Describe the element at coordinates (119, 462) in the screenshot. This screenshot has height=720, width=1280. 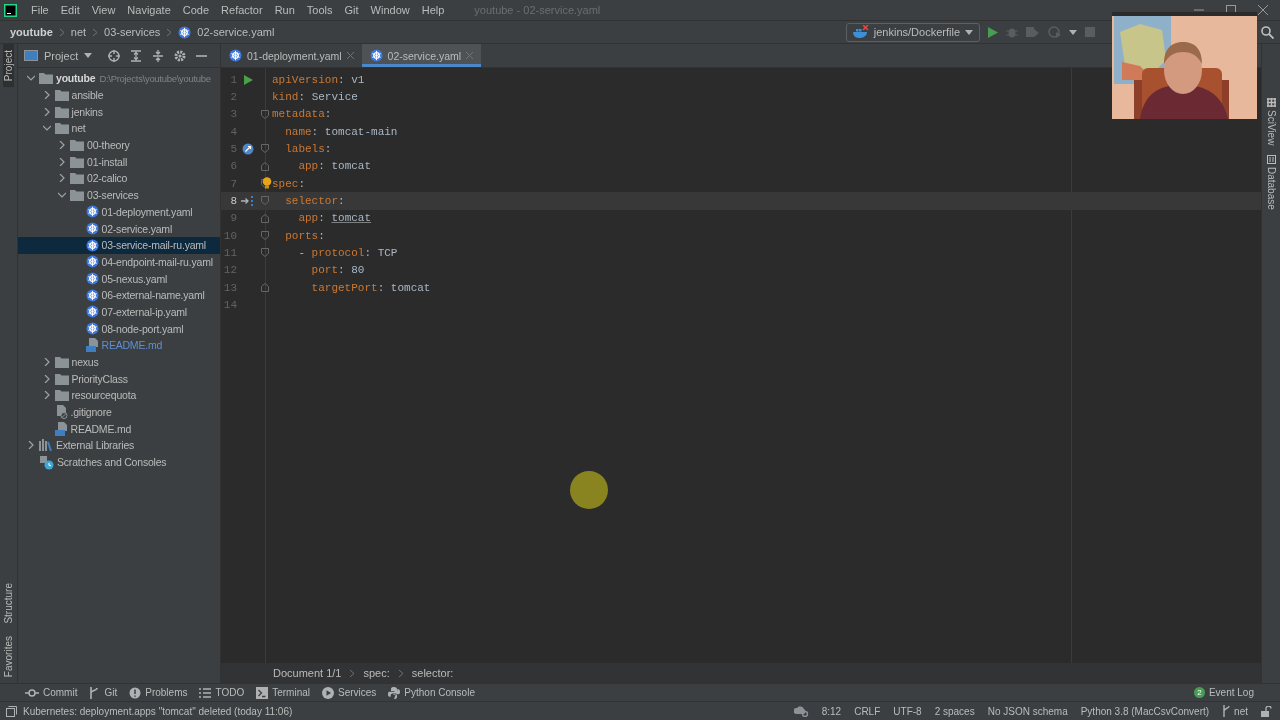
I see `tree-item: Scratches and Consoles` at that location.